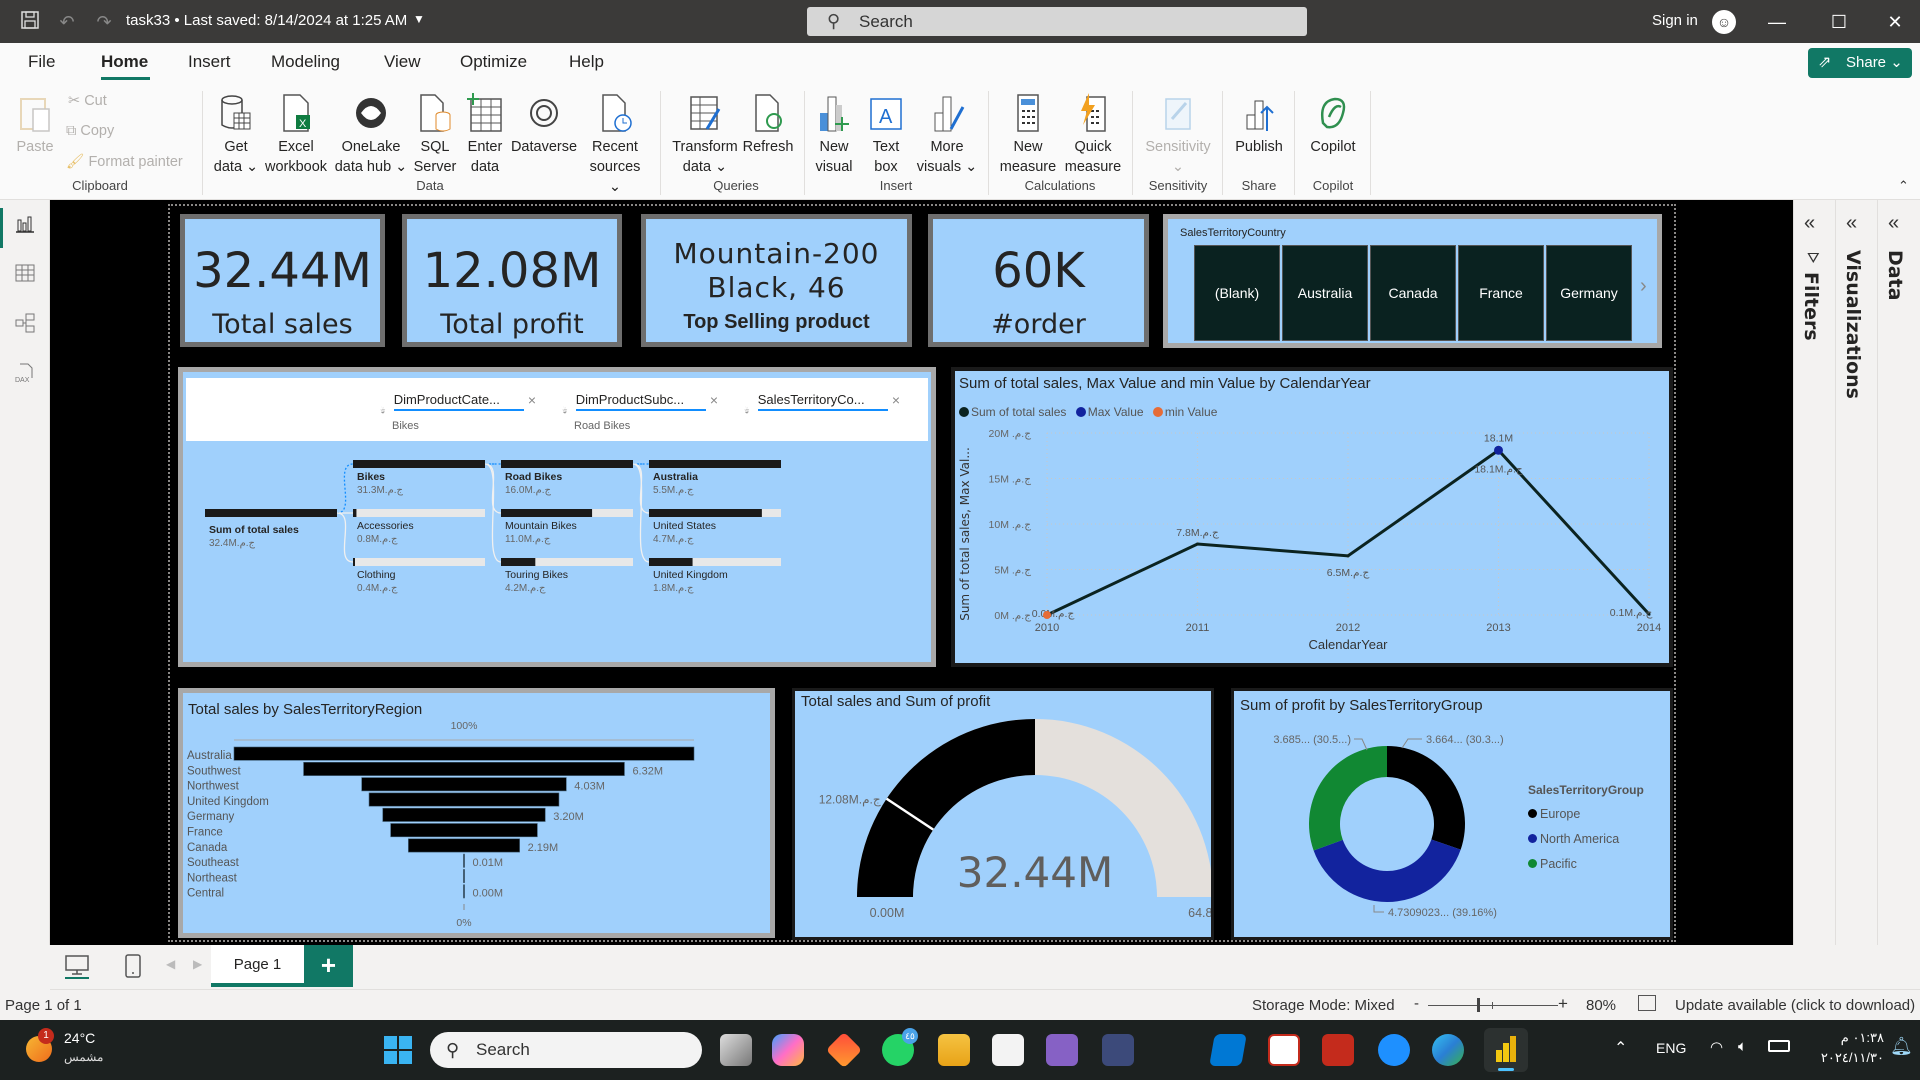 The height and width of the screenshot is (1080, 1920). What do you see at coordinates (257, 966) in the screenshot?
I see `page-tab: Page 1` at bounding box center [257, 966].